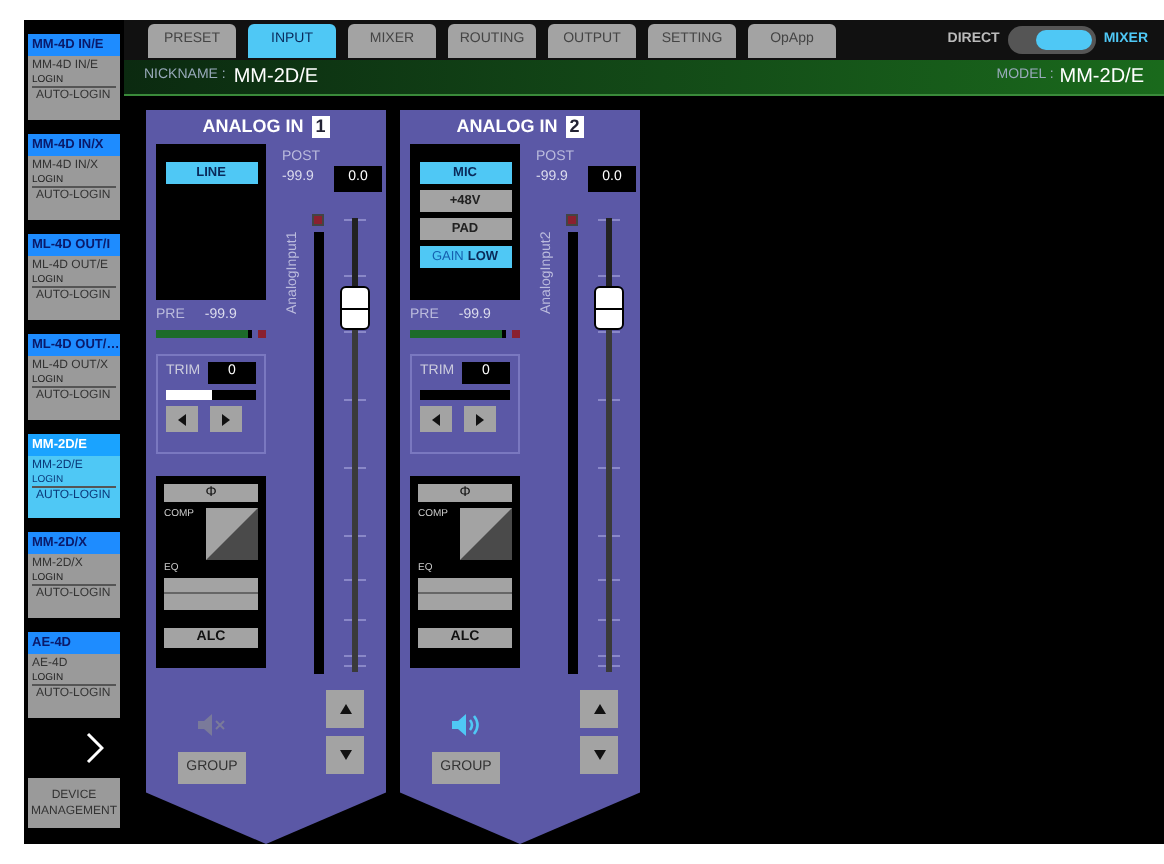 Image resolution: width=1164 pixels, height=864 pixels. What do you see at coordinates (211, 395) in the screenshot?
I see `trim-bar` at bounding box center [211, 395].